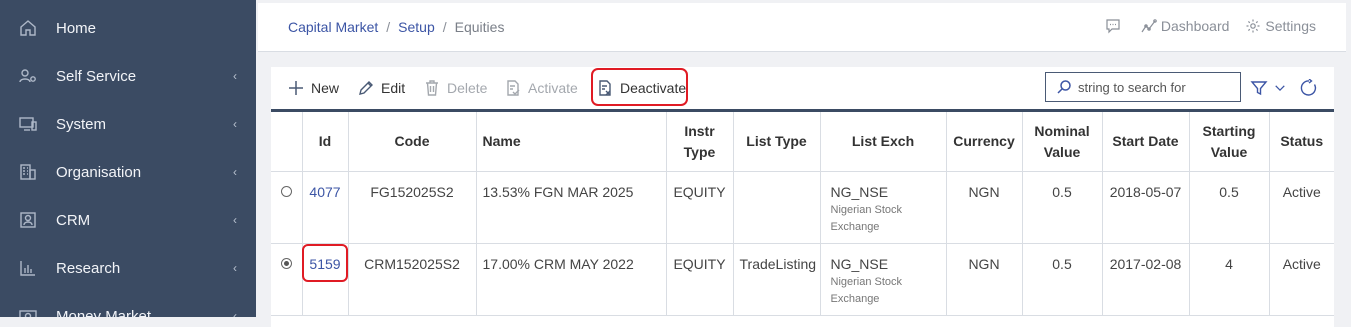 The image size is (1351, 327). Describe the element at coordinates (1280, 88) in the screenshot. I see `filter-dropdown-button` at that location.